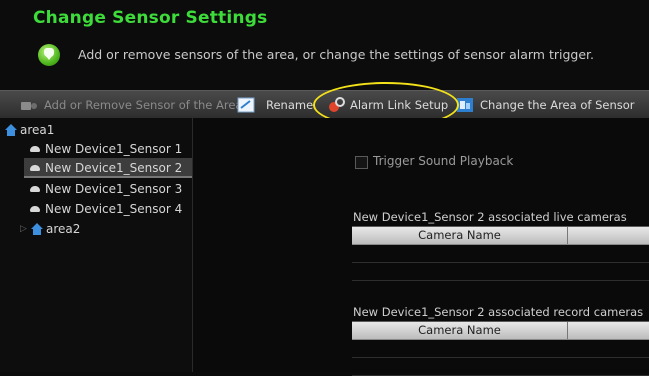 The height and width of the screenshot is (376, 649). I want to click on page-title: Change Sensor Settings, so click(150, 18).